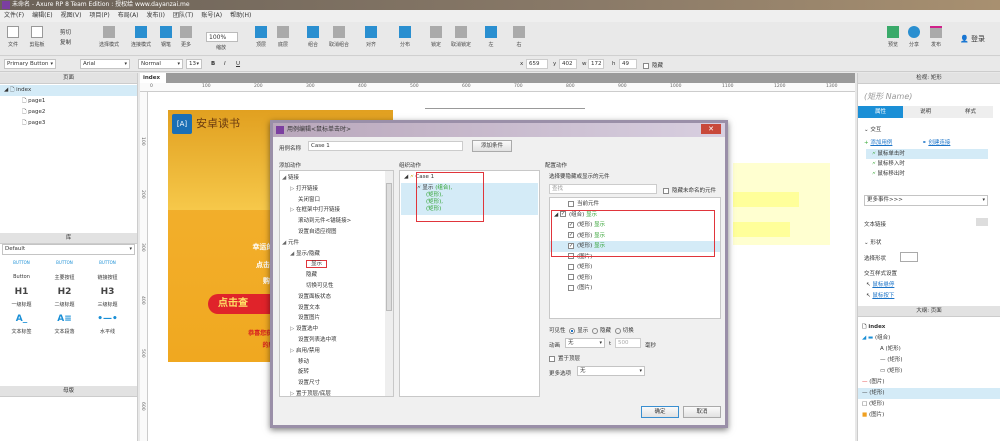  What do you see at coordinates (183, 16) in the screenshot?
I see `menu-item: 团队(T)` at bounding box center [183, 16].